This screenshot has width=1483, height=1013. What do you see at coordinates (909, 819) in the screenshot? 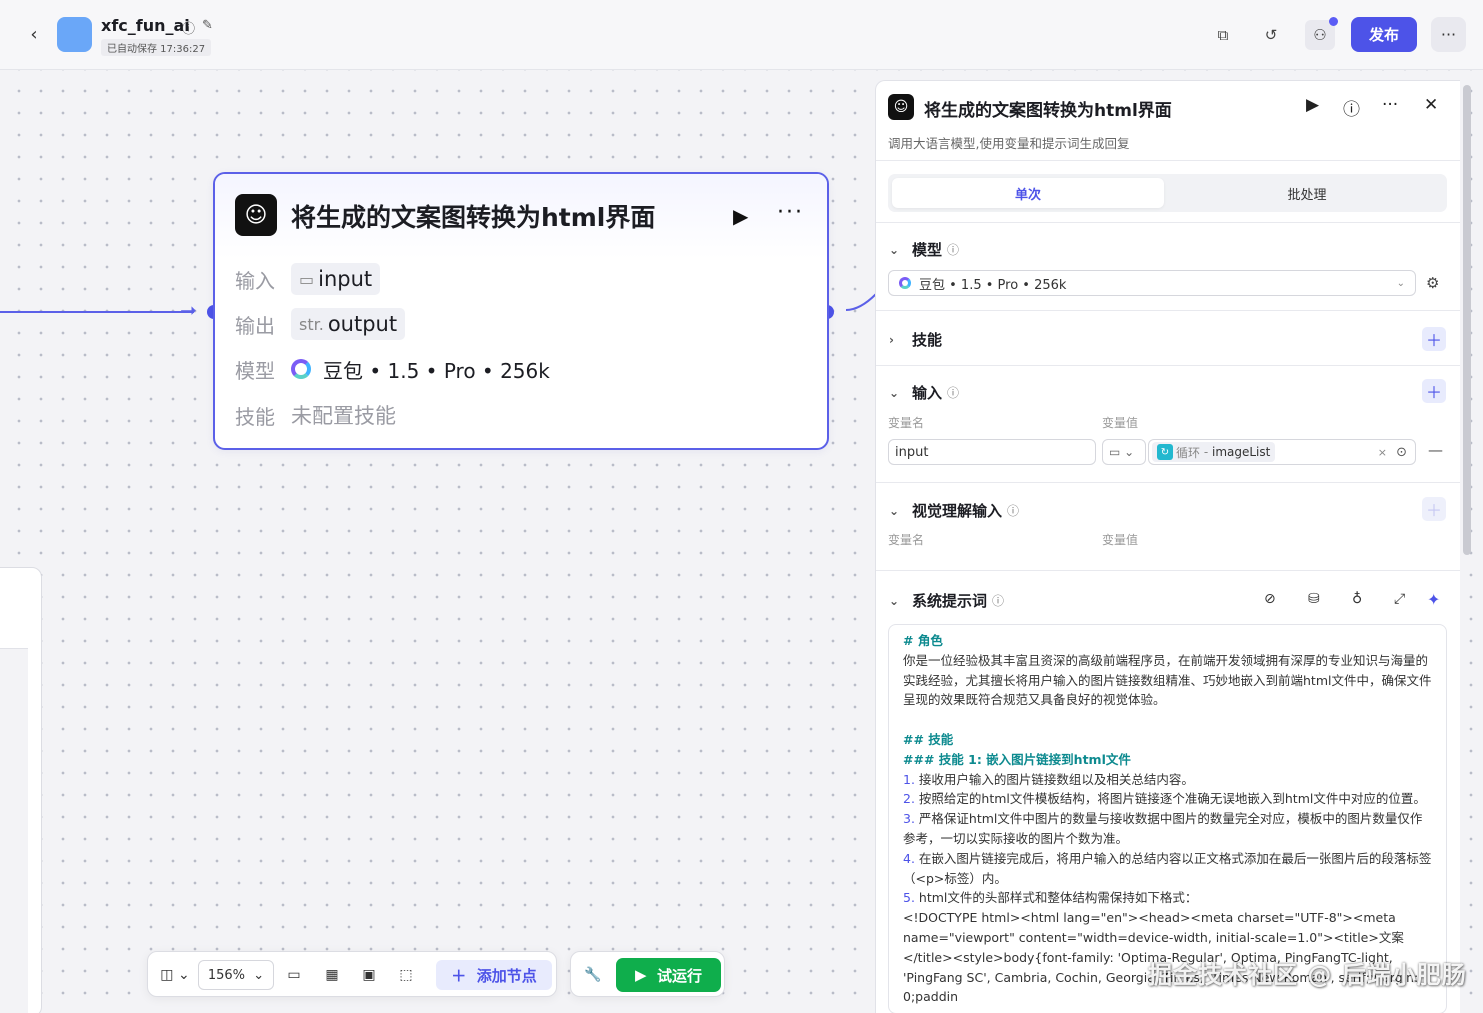
I see `list-number: 3.` at bounding box center [909, 819].